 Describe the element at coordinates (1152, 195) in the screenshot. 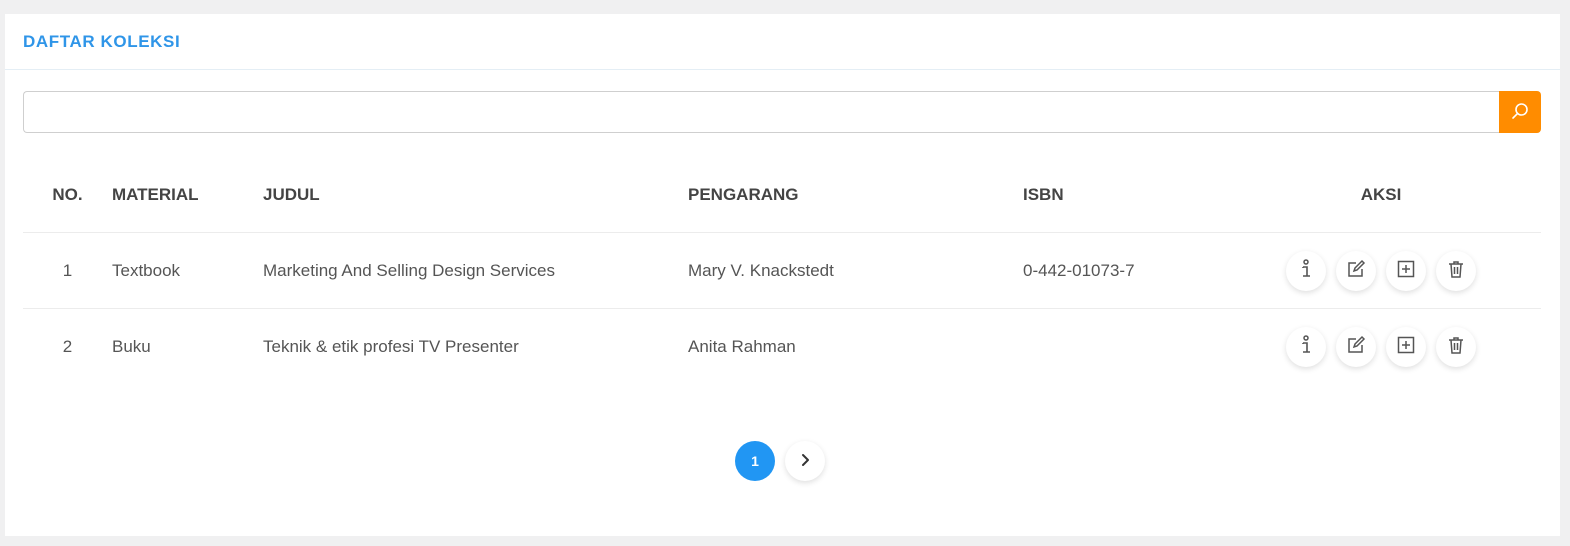

I see `header-isbn: ISBN` at that location.